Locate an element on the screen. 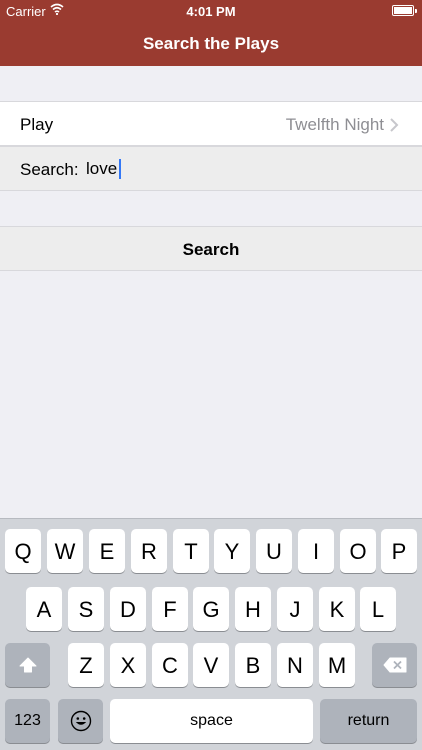  key-q: Q is located at coordinates (23, 551).